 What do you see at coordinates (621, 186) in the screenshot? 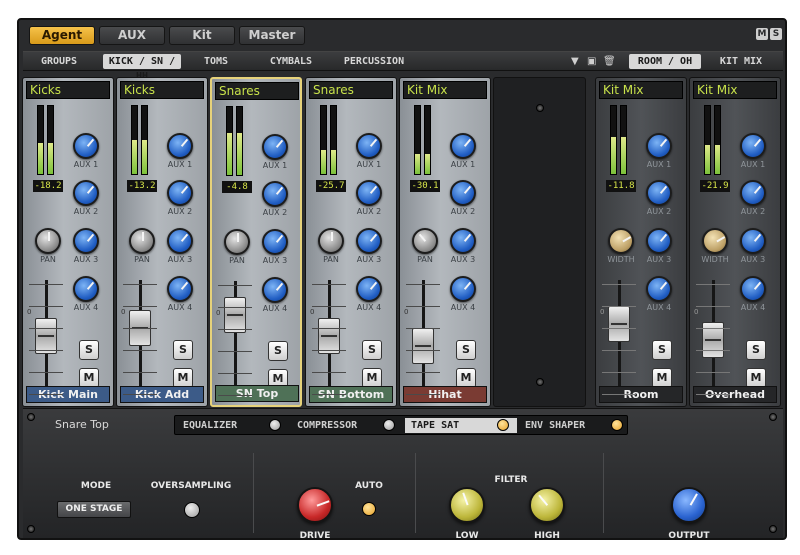
I see `level-readout: -11.8` at bounding box center [621, 186].